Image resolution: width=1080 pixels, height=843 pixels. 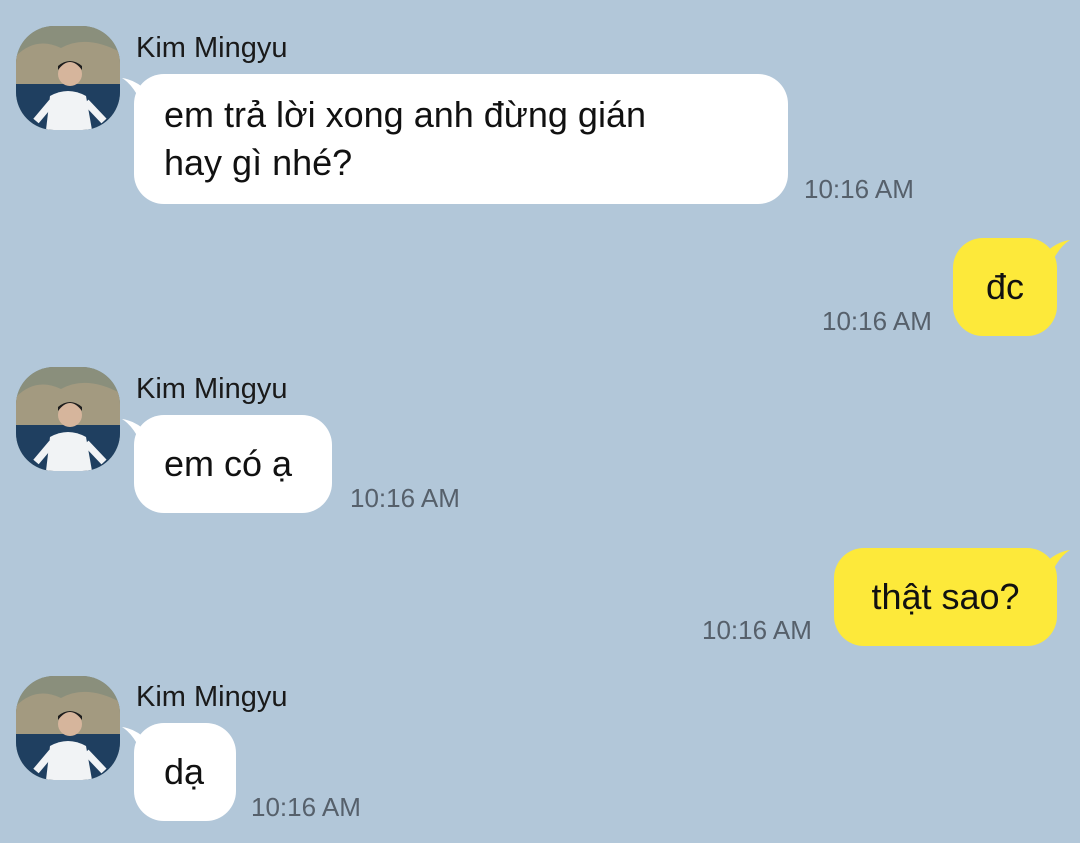 I want to click on message-bubble-incoming: em có ạ, so click(x=233, y=464).